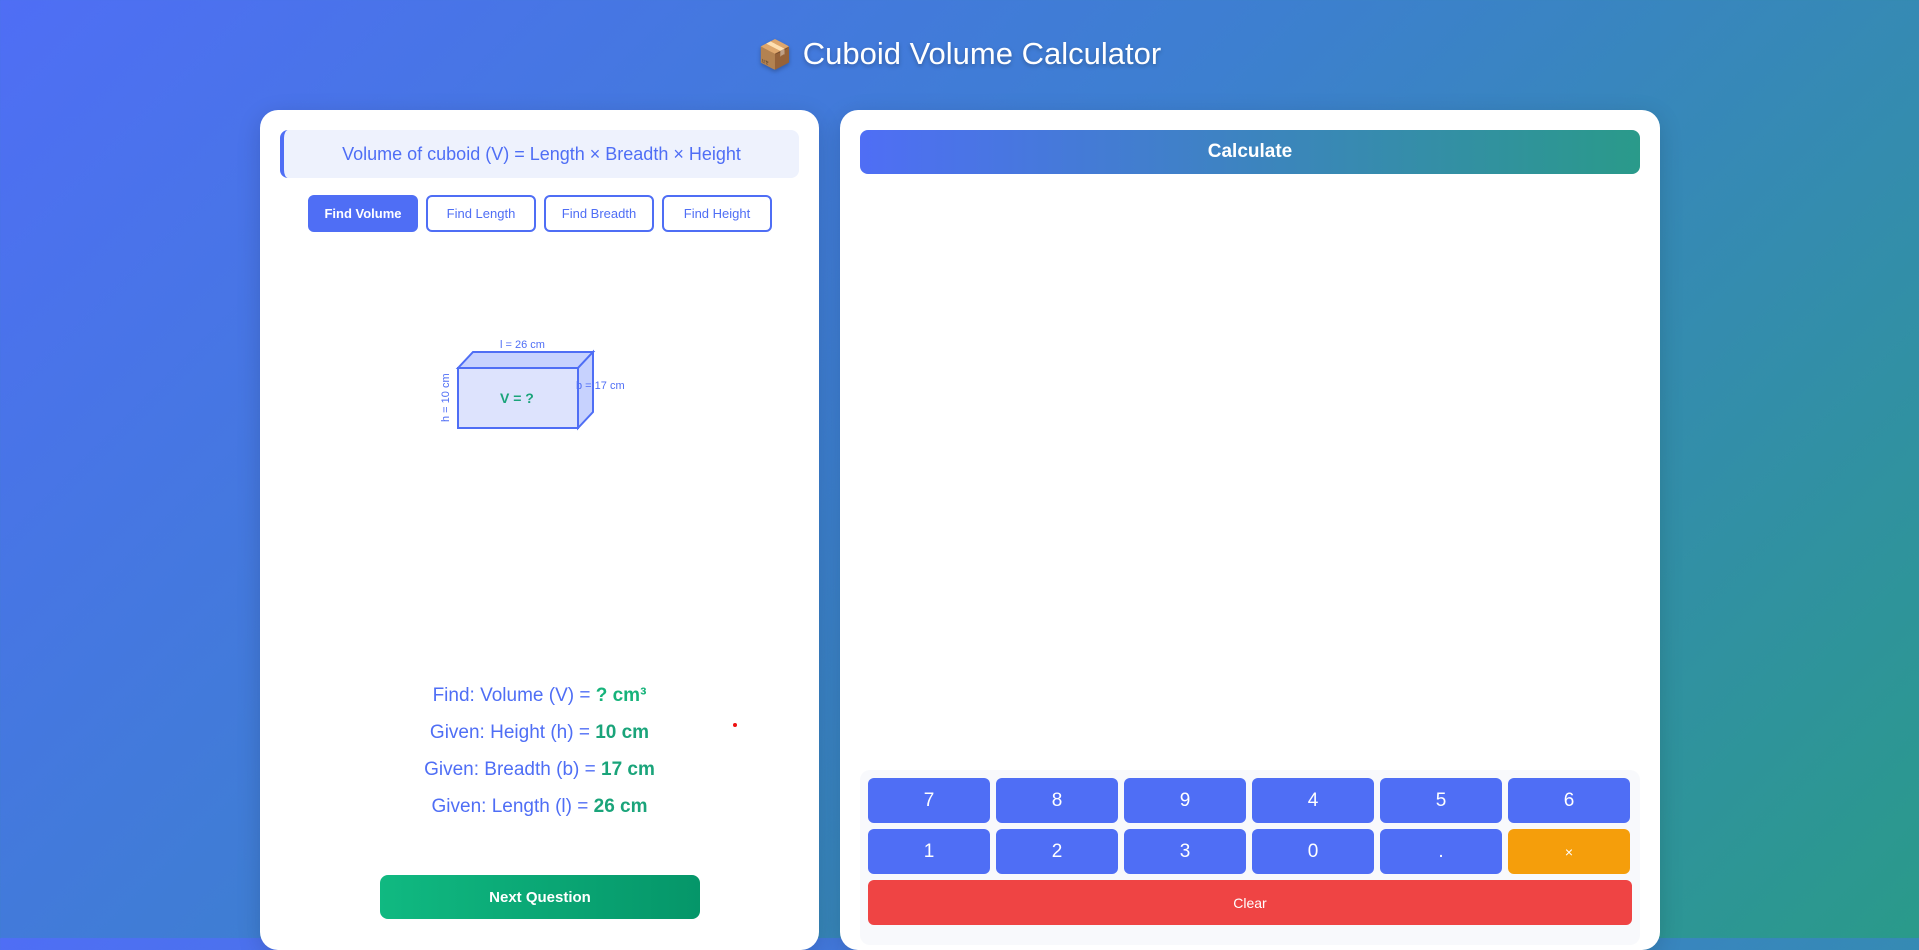  Describe the element at coordinates (1057, 851) in the screenshot. I see `key-2: 2` at that location.